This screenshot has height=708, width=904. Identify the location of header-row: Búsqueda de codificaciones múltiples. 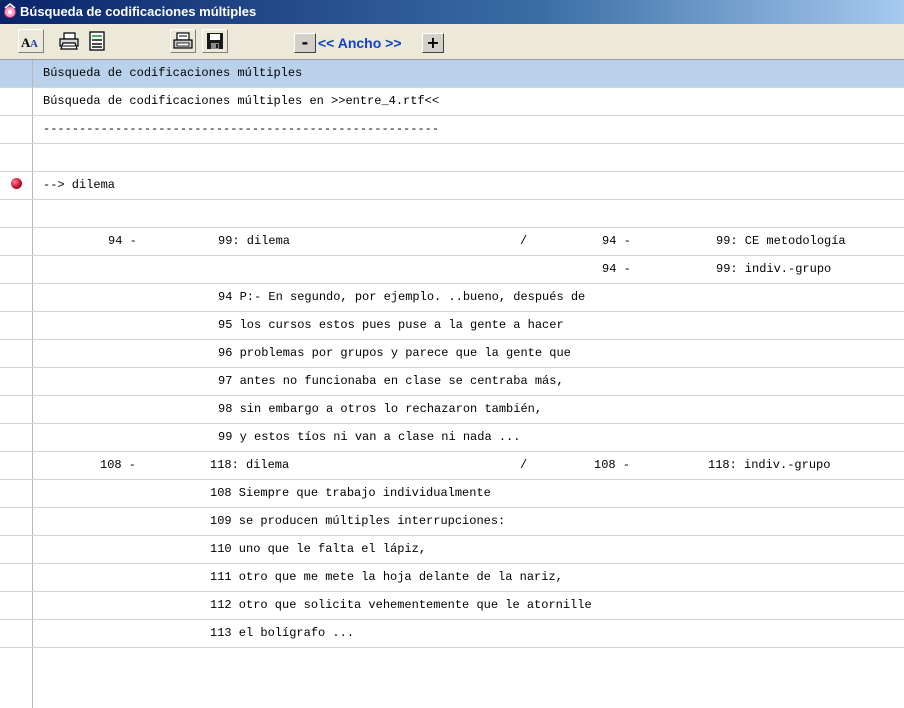
(452, 74).